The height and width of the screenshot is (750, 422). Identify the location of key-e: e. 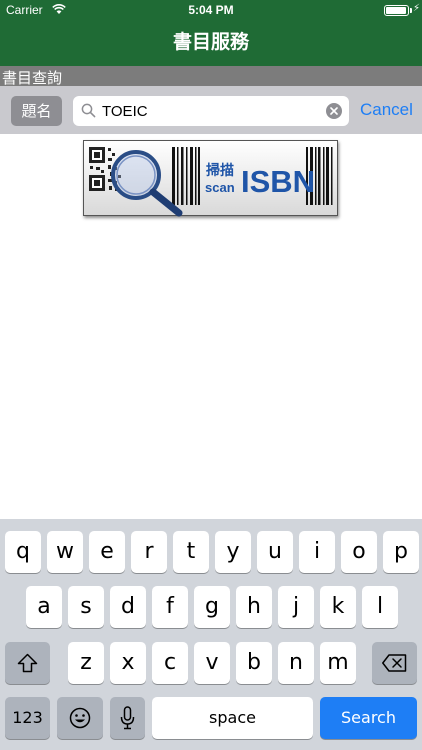
(107, 552).